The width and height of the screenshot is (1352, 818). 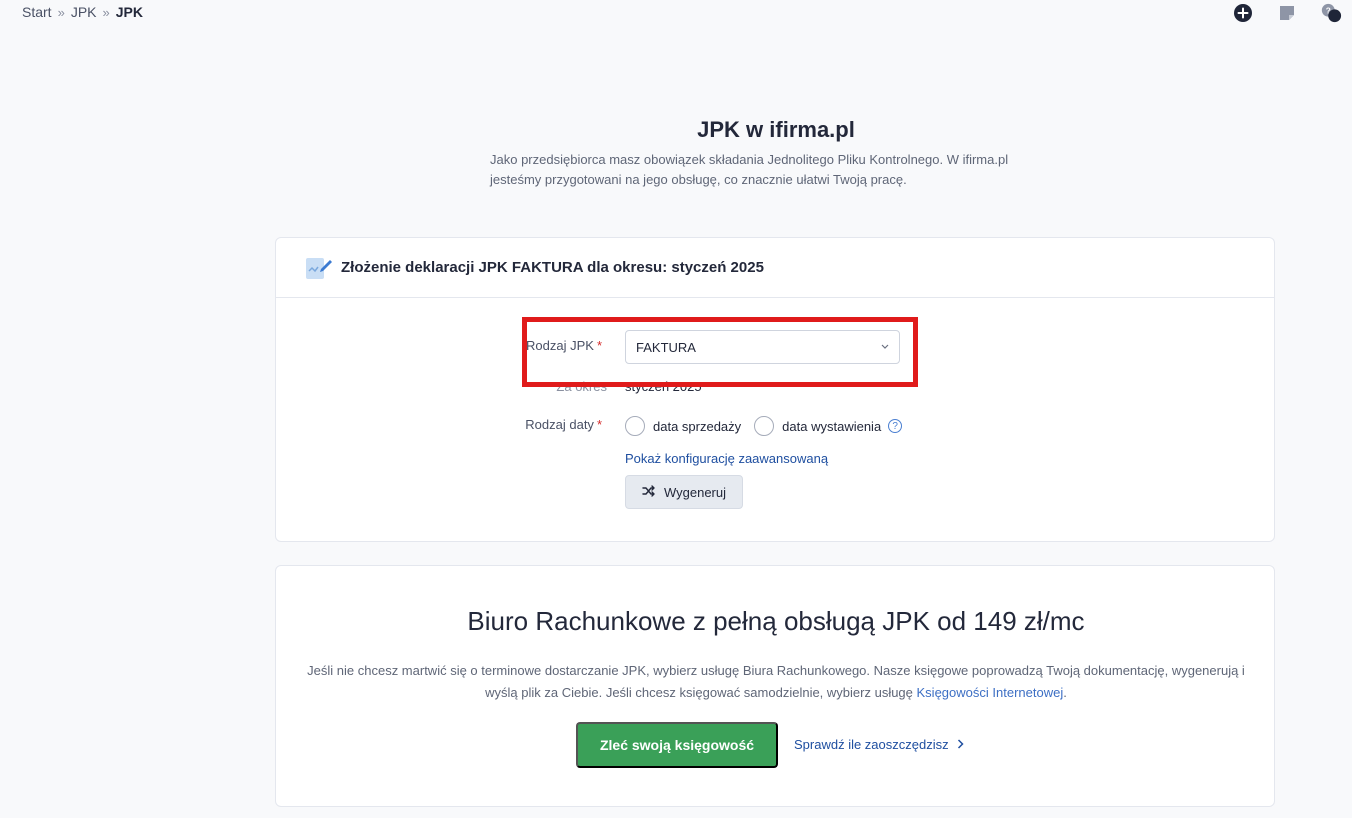 I want to click on breadcrumb-item-start: Start, so click(x=37, y=12).